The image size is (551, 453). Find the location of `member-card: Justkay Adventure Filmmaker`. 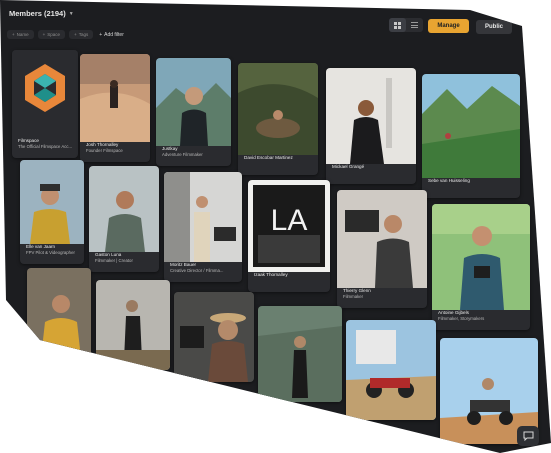

member-card: Justkay Adventure Filmmaker is located at coordinates (193, 112).